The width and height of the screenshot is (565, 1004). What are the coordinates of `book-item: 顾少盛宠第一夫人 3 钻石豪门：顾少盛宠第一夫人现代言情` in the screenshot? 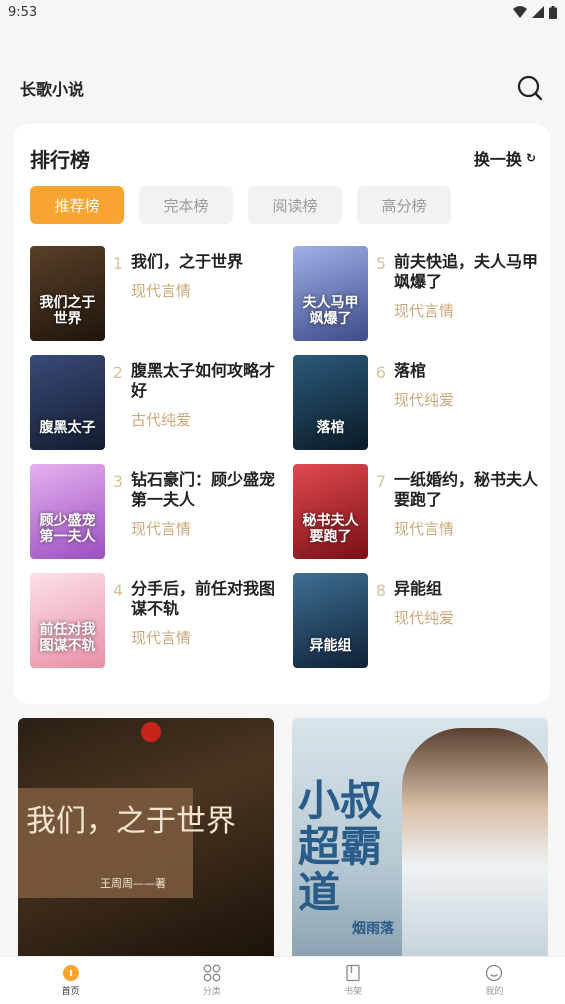 It's located at (155, 511).